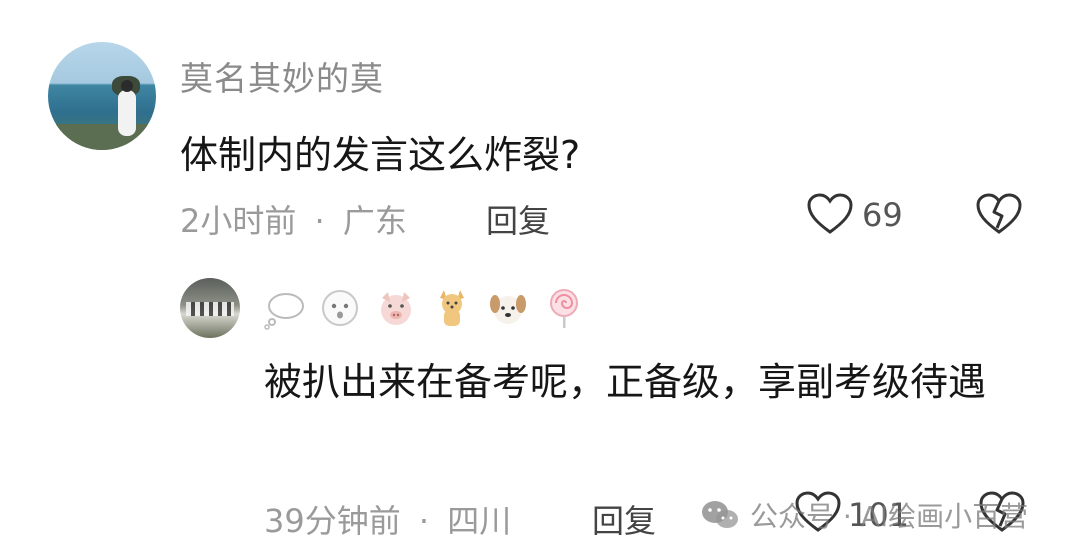  Describe the element at coordinates (889, 516) in the screenshot. I see `watermark-text: 公众号 · AI绘画小百营` at that location.